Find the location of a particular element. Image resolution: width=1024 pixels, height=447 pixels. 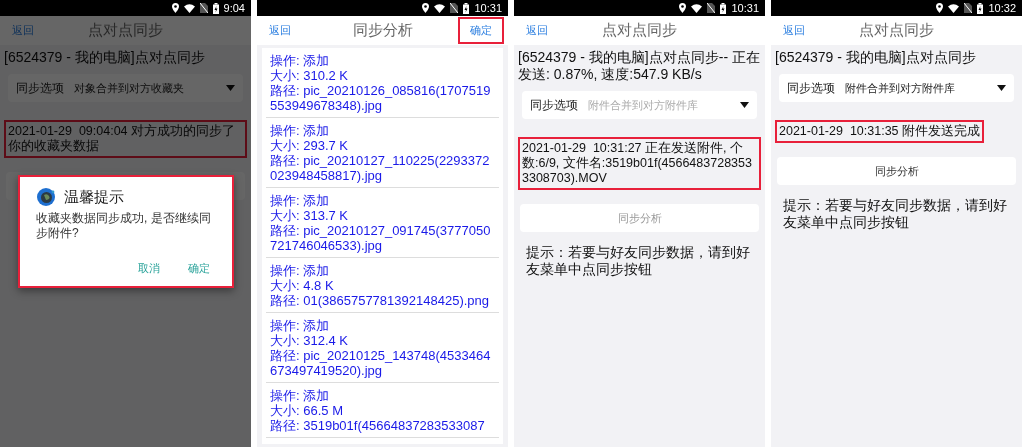

size-text: 大小: 293.7 K is located at coordinates (310, 145).